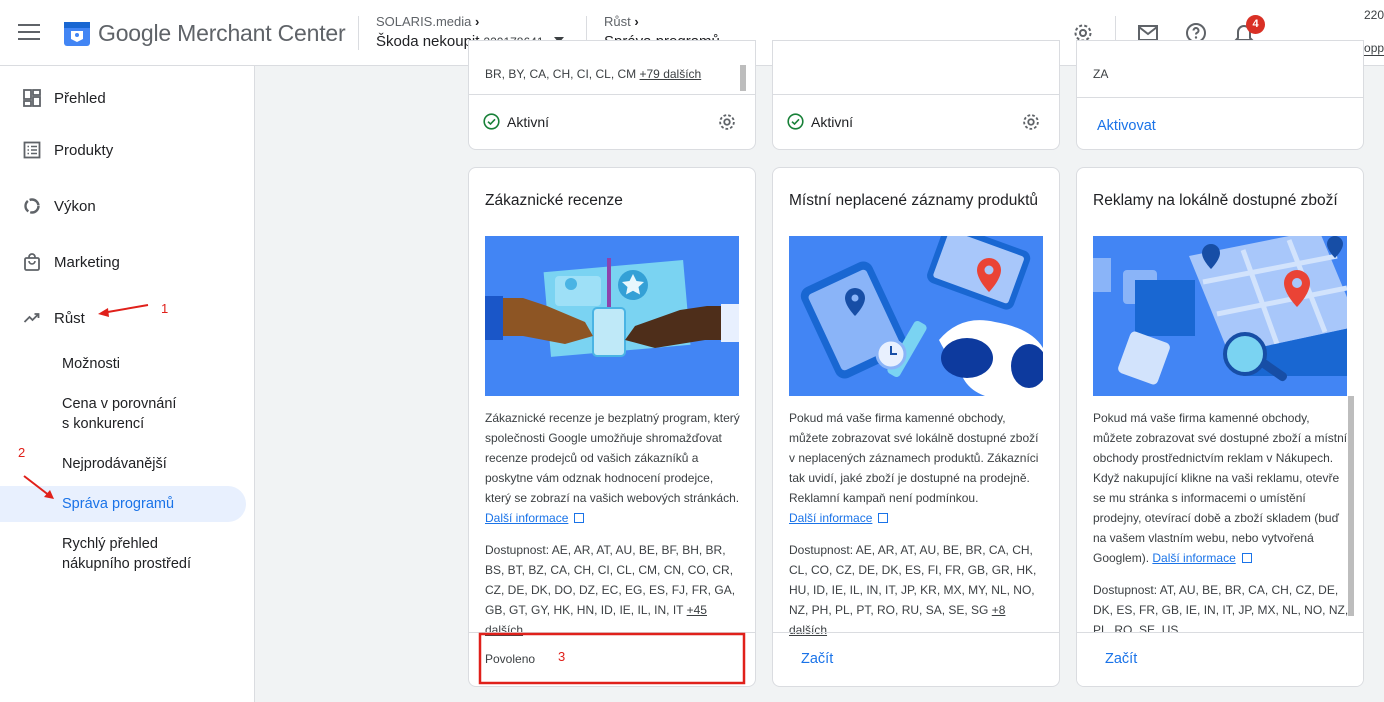 This screenshot has height=702, width=1384. What do you see at coordinates (22, 452) in the screenshot?
I see `annotation-label-2: 2` at bounding box center [22, 452].